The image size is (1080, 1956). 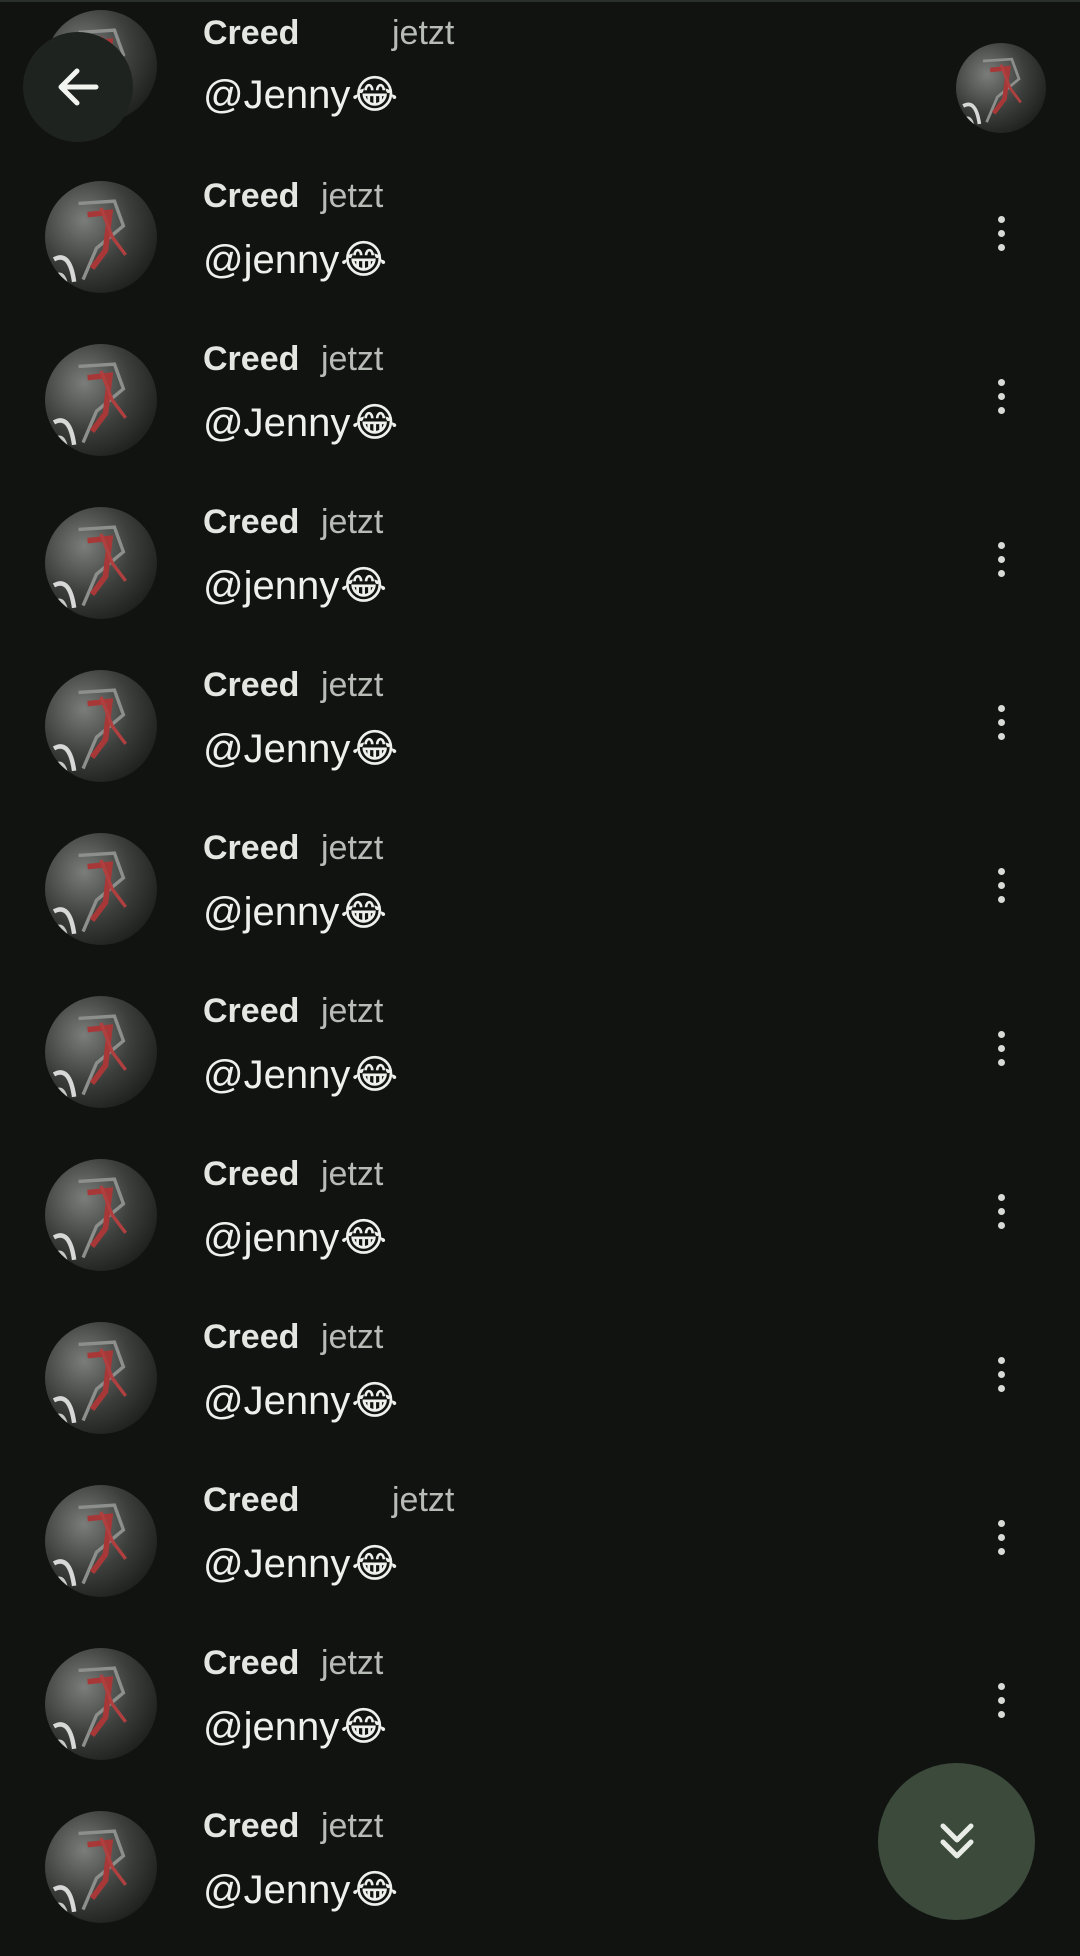 I want to click on double-chevron-down-icon, so click(x=956, y=1840).